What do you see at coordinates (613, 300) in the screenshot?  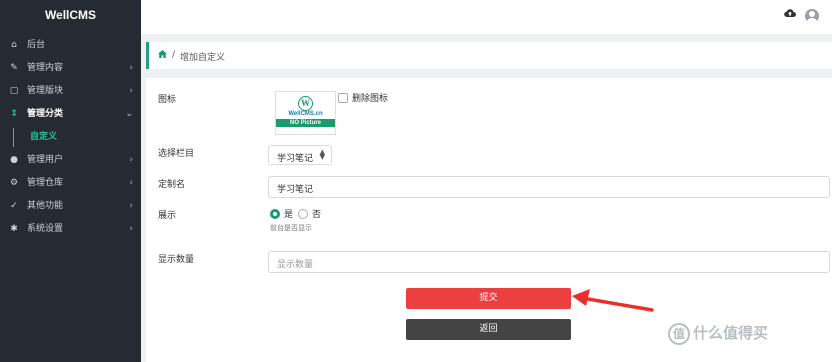 I see `annotation-arrow-icon` at bounding box center [613, 300].